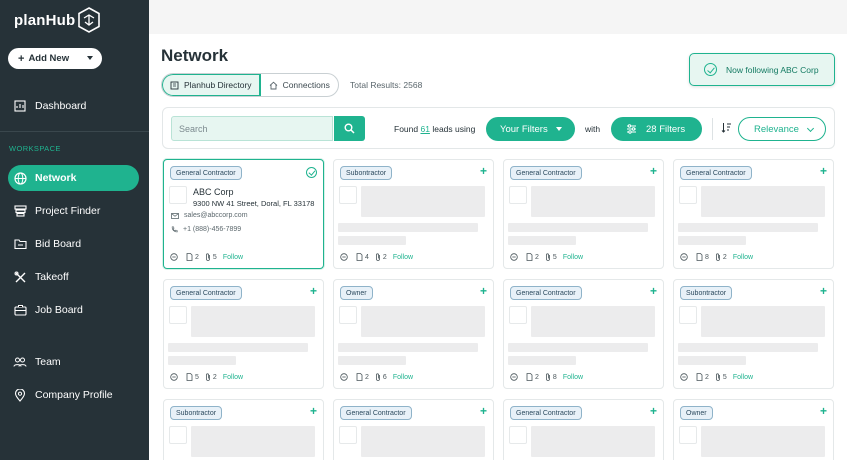  I want to click on sidebar-item-company-profile: Company Profile, so click(73, 395).